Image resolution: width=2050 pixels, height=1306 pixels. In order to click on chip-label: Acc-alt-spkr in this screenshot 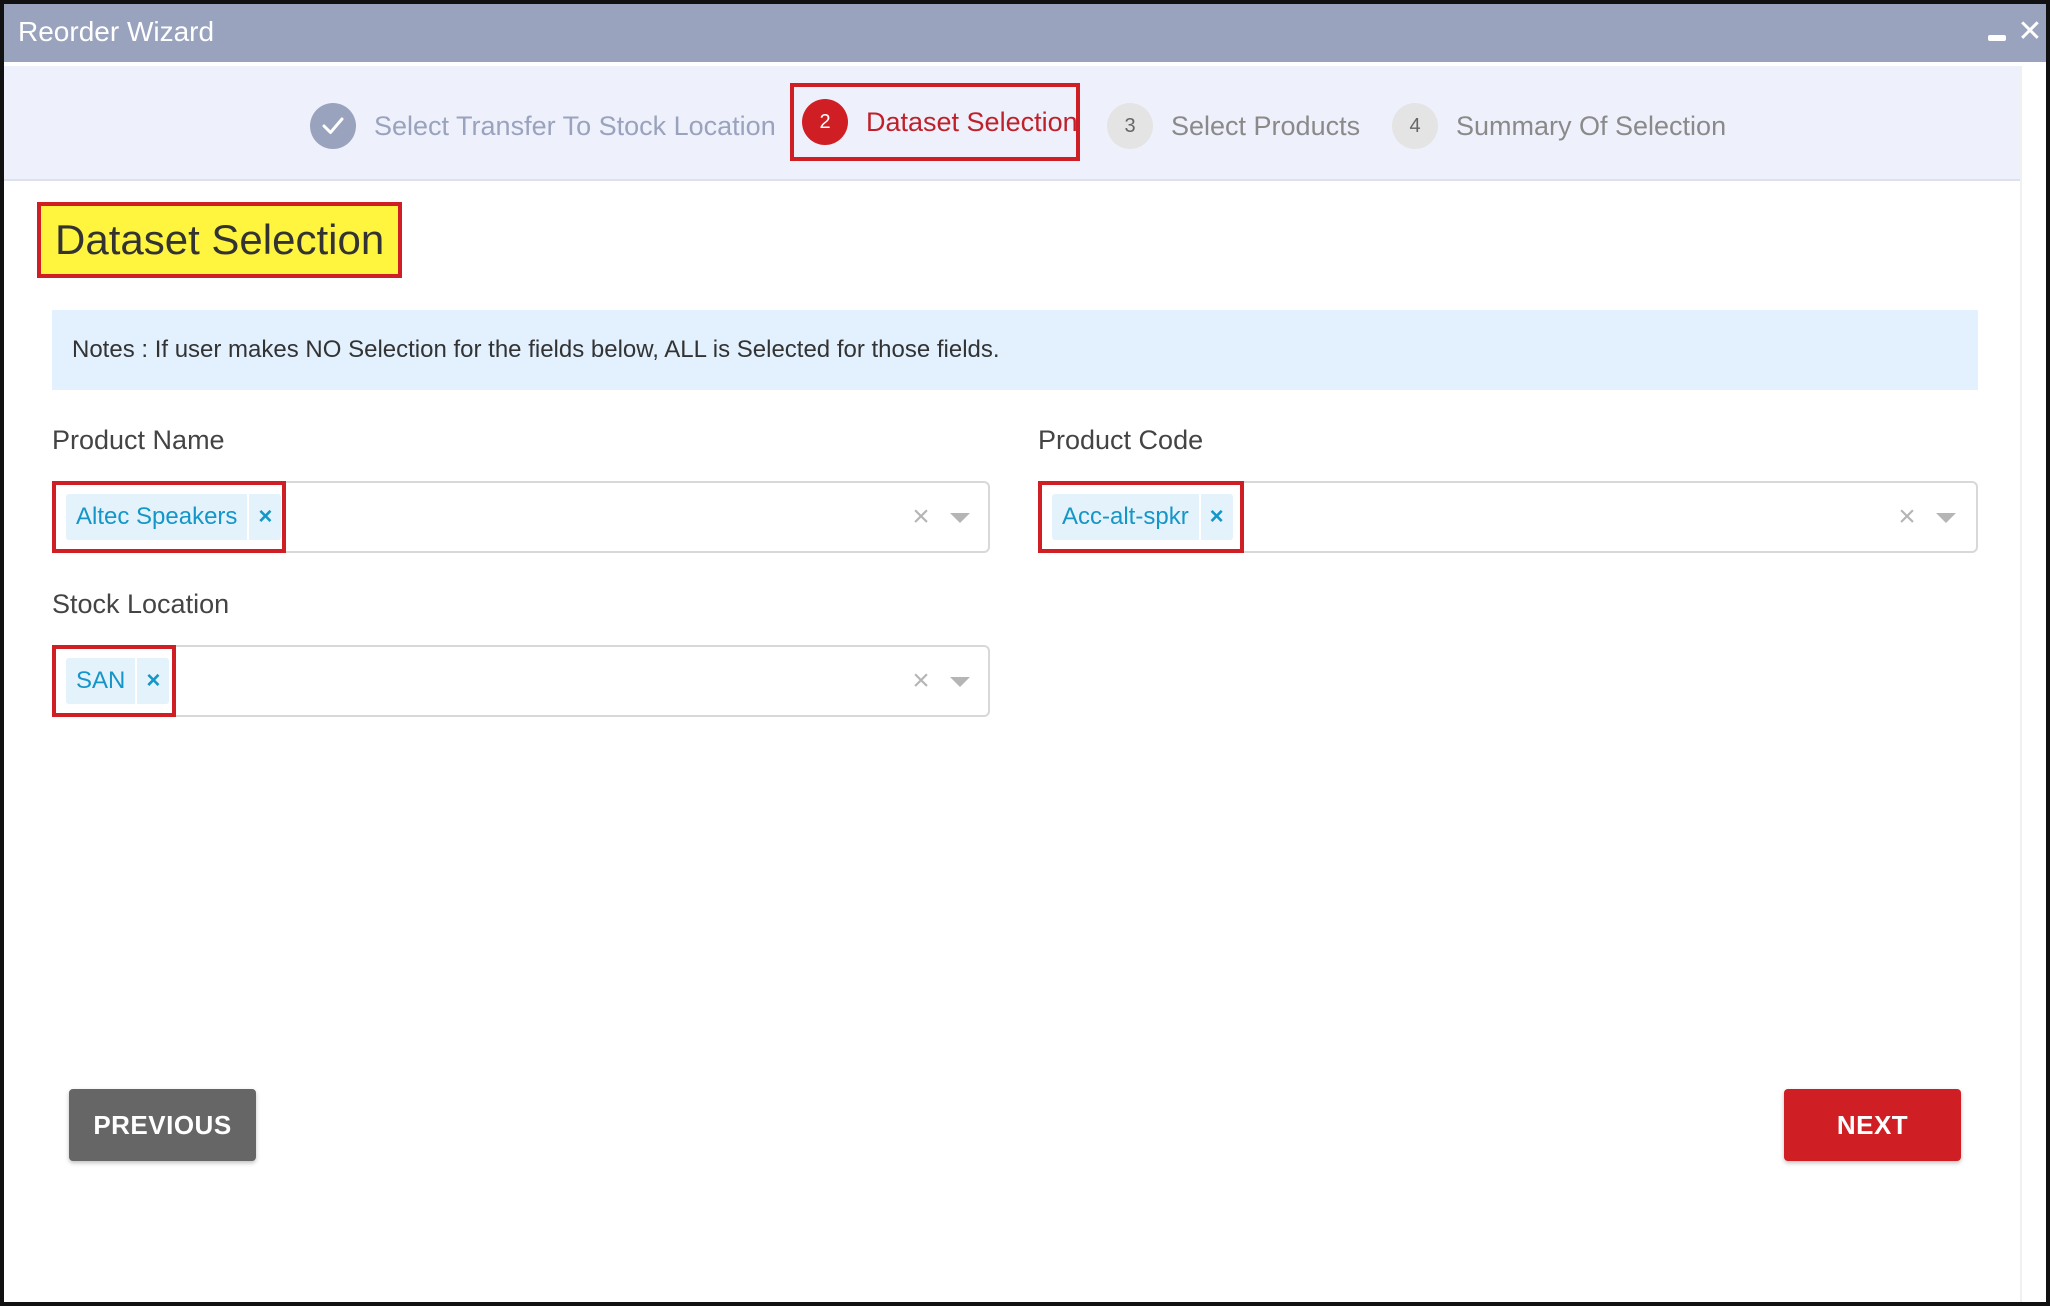, I will do `click(1125, 516)`.